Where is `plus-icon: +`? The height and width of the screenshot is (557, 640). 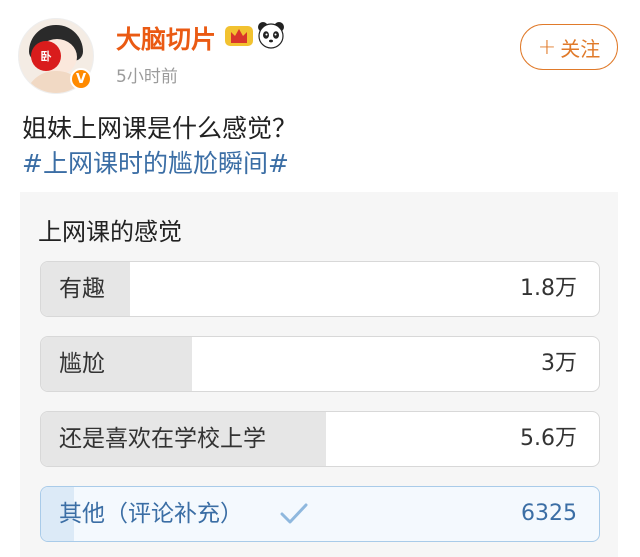 plus-icon: + is located at coordinates (547, 47).